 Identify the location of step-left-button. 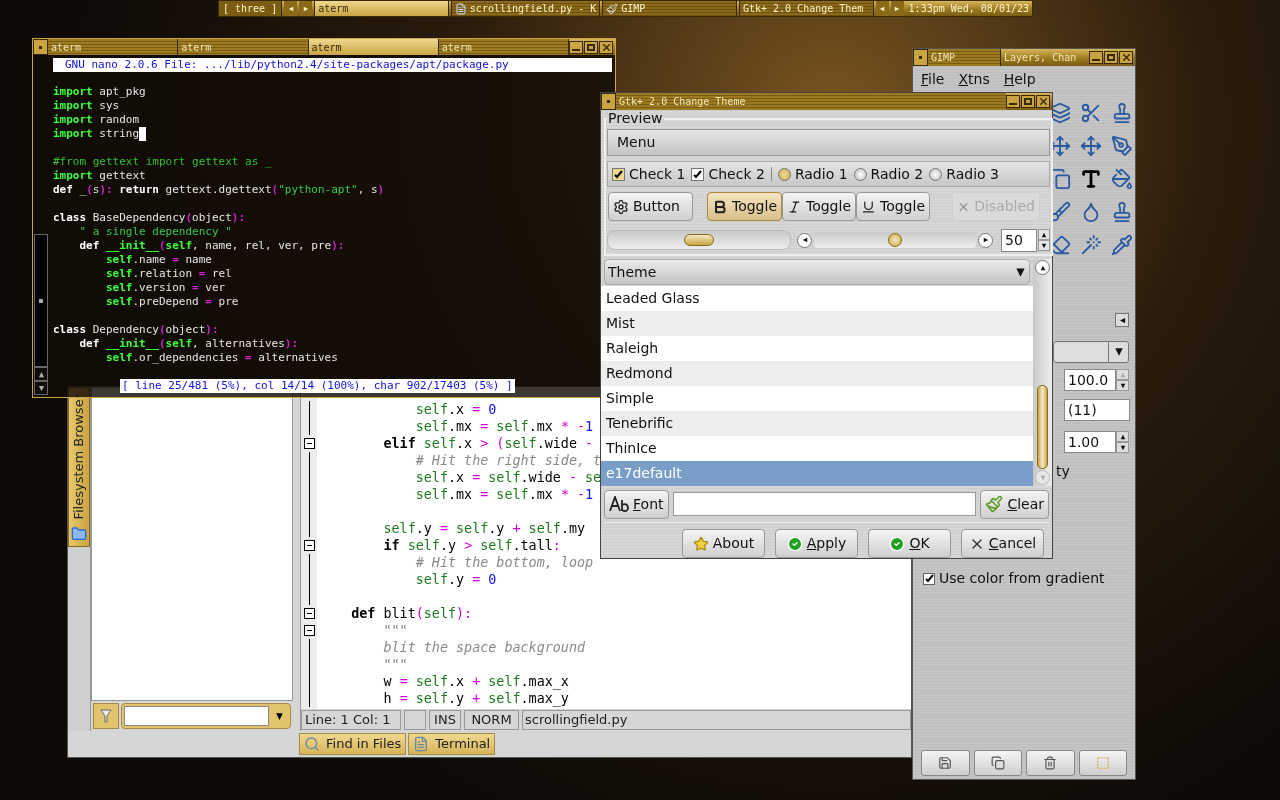
(804, 240).